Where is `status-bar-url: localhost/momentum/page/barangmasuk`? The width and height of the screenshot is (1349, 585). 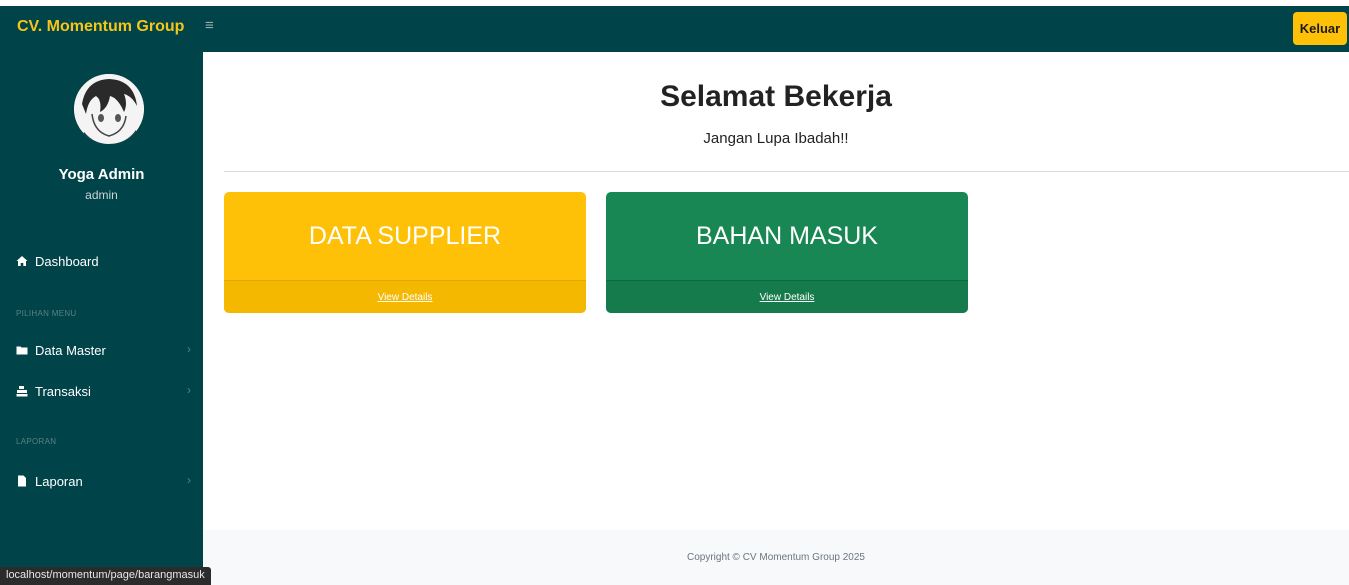 status-bar-url: localhost/momentum/page/barangmasuk is located at coordinates (105, 576).